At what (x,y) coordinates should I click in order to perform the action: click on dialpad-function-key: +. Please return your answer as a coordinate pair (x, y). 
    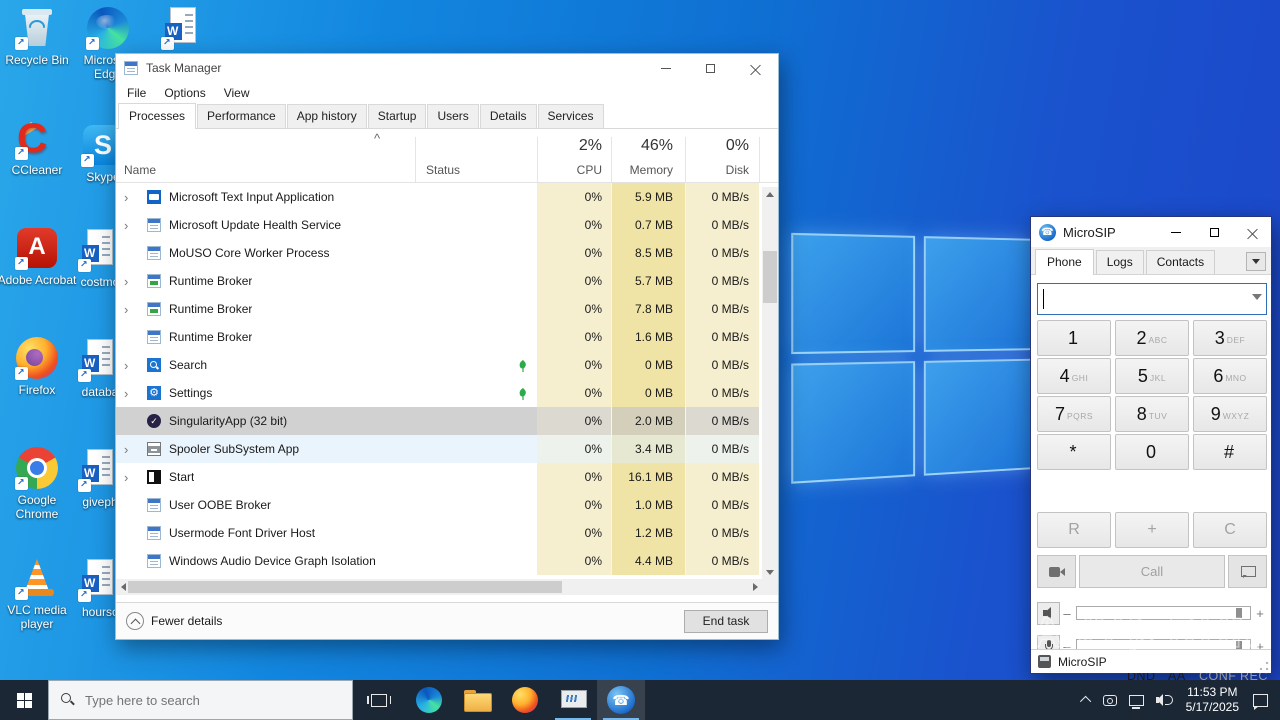
    Looking at the image, I should click on (1152, 530).